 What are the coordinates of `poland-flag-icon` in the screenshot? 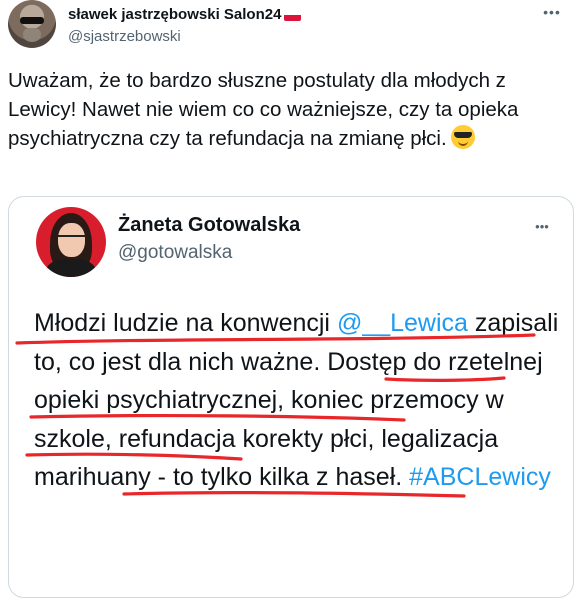 It's located at (293, 15).